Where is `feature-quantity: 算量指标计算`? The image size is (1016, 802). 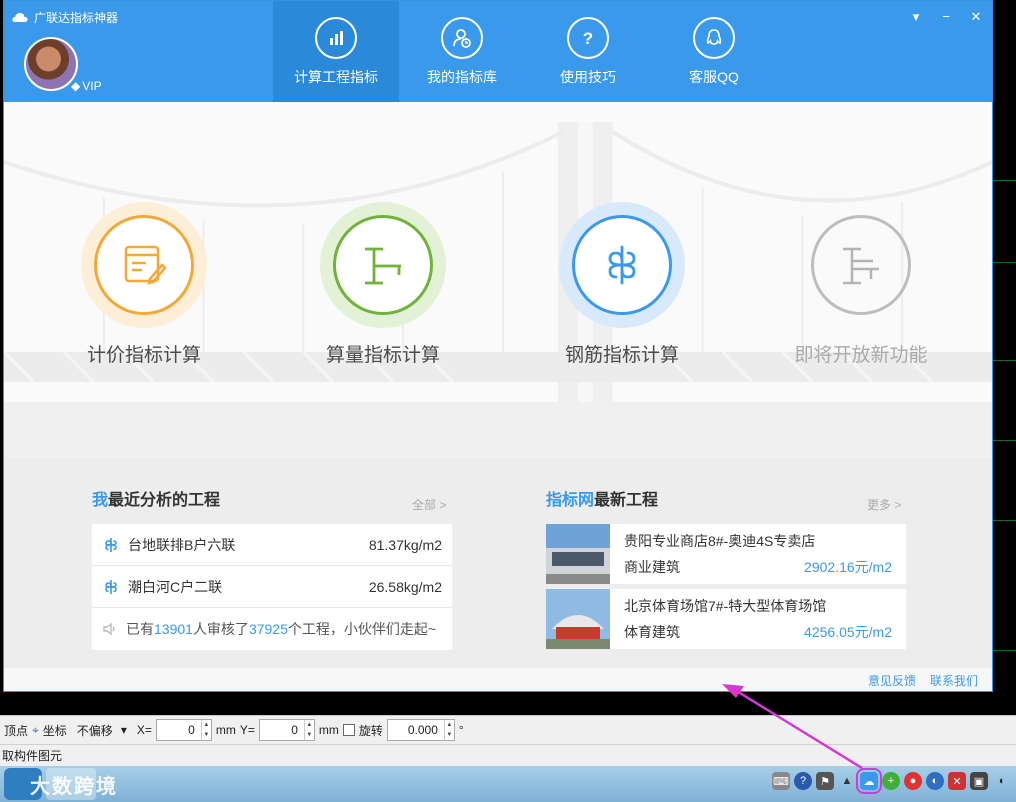 feature-quantity: 算量指标计算 is located at coordinates (383, 284).